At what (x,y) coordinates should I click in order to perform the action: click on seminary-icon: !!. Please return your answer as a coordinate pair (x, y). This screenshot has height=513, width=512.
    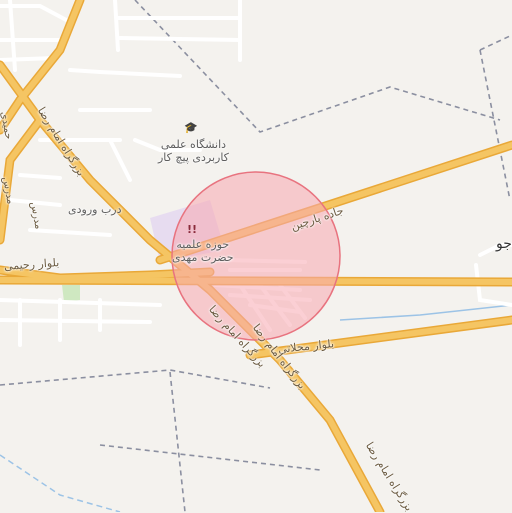
    Looking at the image, I should click on (192, 229).